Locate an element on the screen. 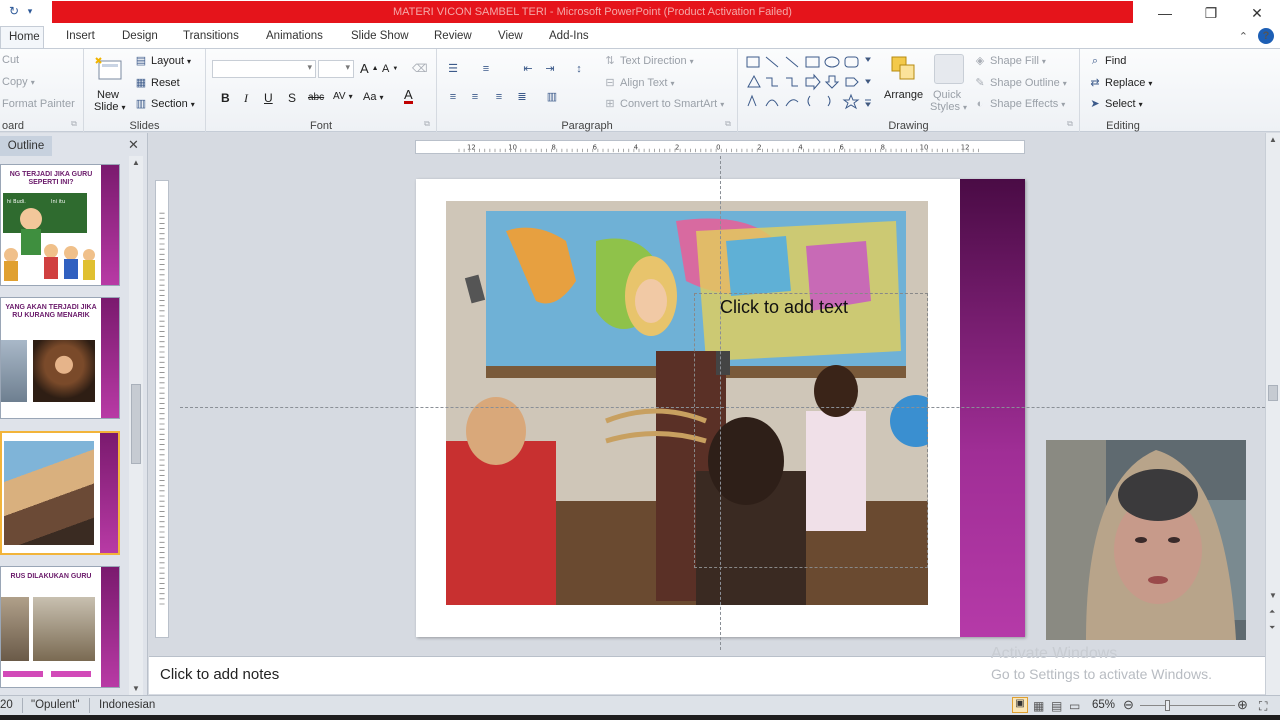 This screenshot has height=720, width=1280. slide-sorter-icon: ▦ is located at coordinates (1038, 706).